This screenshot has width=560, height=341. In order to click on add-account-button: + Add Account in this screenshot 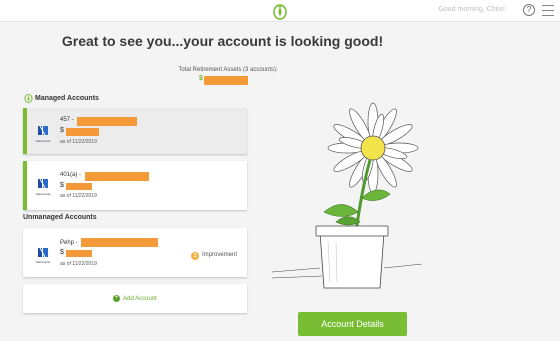, I will do `click(135, 298)`.